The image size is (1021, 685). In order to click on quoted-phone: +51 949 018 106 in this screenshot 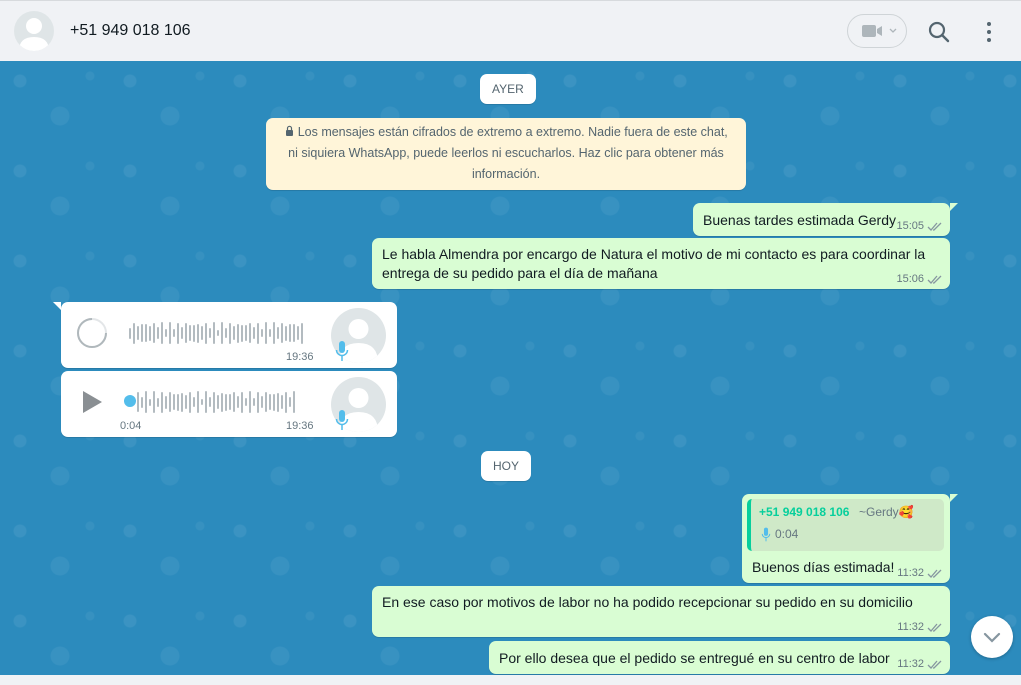, I will do `click(804, 512)`.